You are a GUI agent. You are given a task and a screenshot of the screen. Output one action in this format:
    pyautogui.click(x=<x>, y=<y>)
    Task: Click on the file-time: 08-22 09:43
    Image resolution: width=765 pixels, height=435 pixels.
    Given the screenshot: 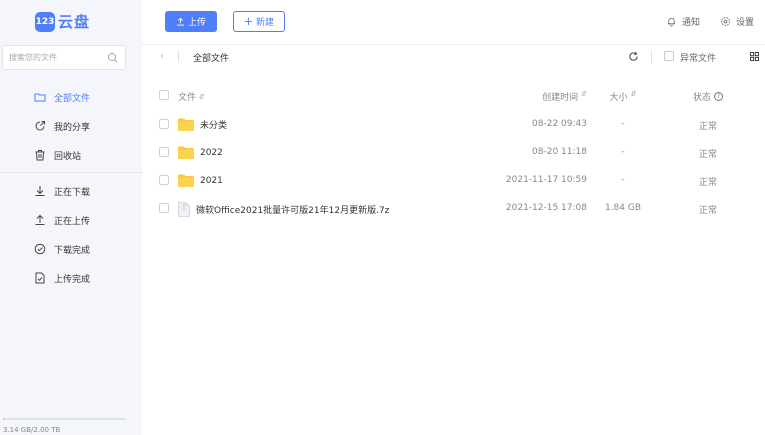 What is the action you would take?
    pyautogui.click(x=559, y=124)
    